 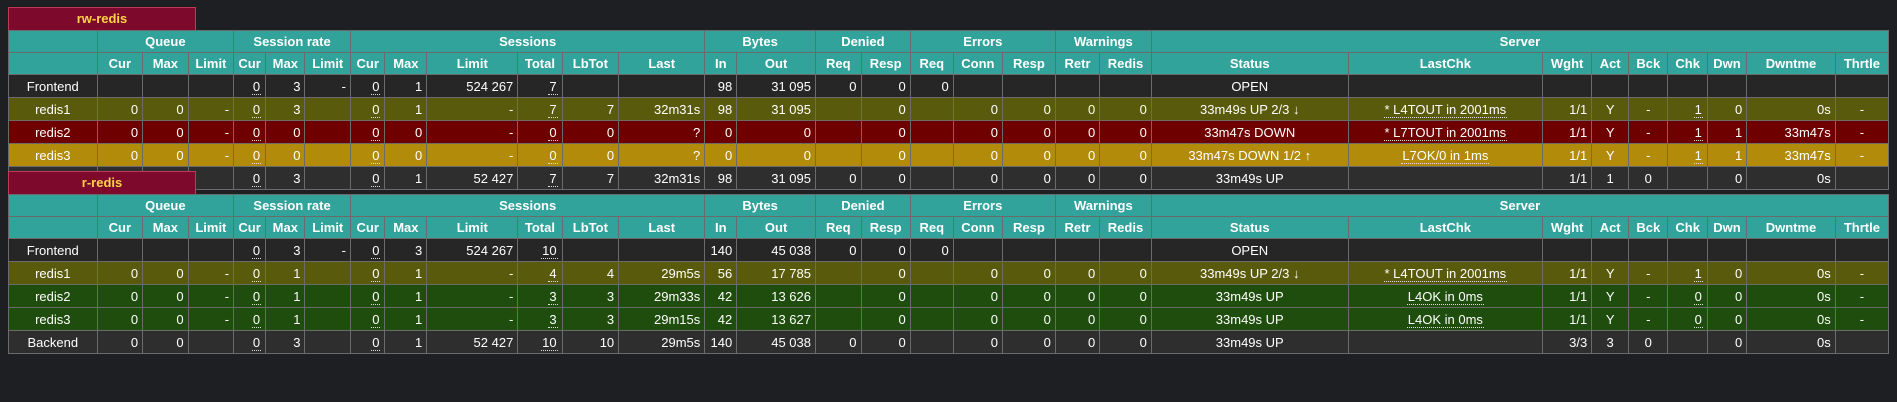 I want to click on stat-cell: 140, so click(x=721, y=342).